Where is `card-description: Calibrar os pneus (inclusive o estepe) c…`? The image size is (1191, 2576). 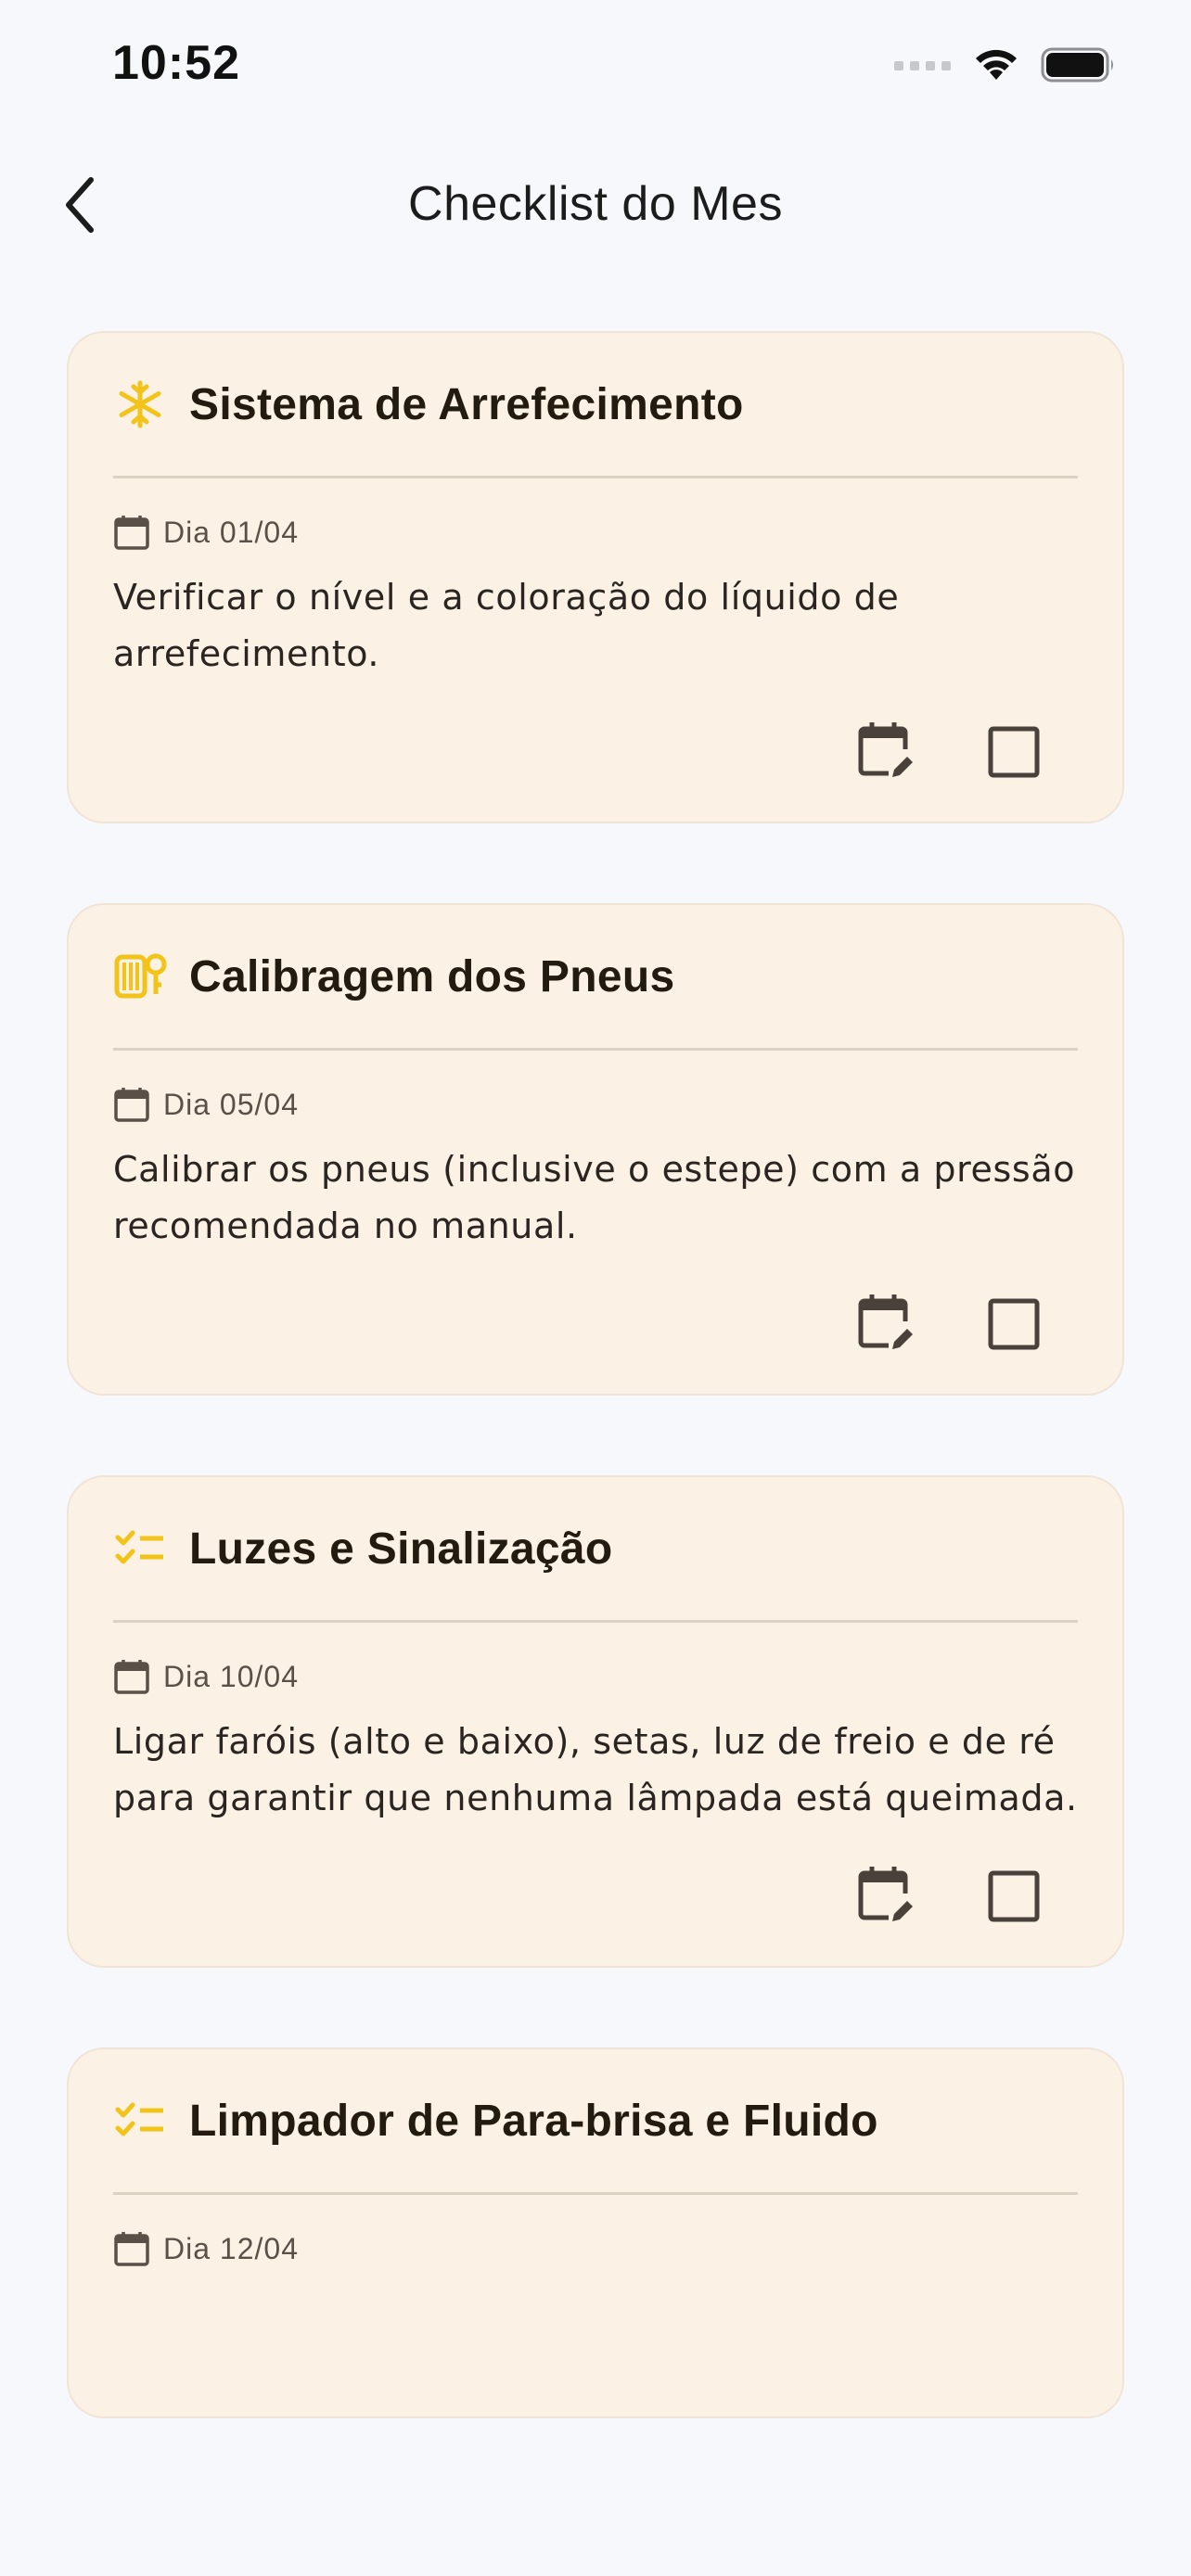
card-description: Calibrar os pneus (inclusive o estepe) c… is located at coordinates (594, 1197).